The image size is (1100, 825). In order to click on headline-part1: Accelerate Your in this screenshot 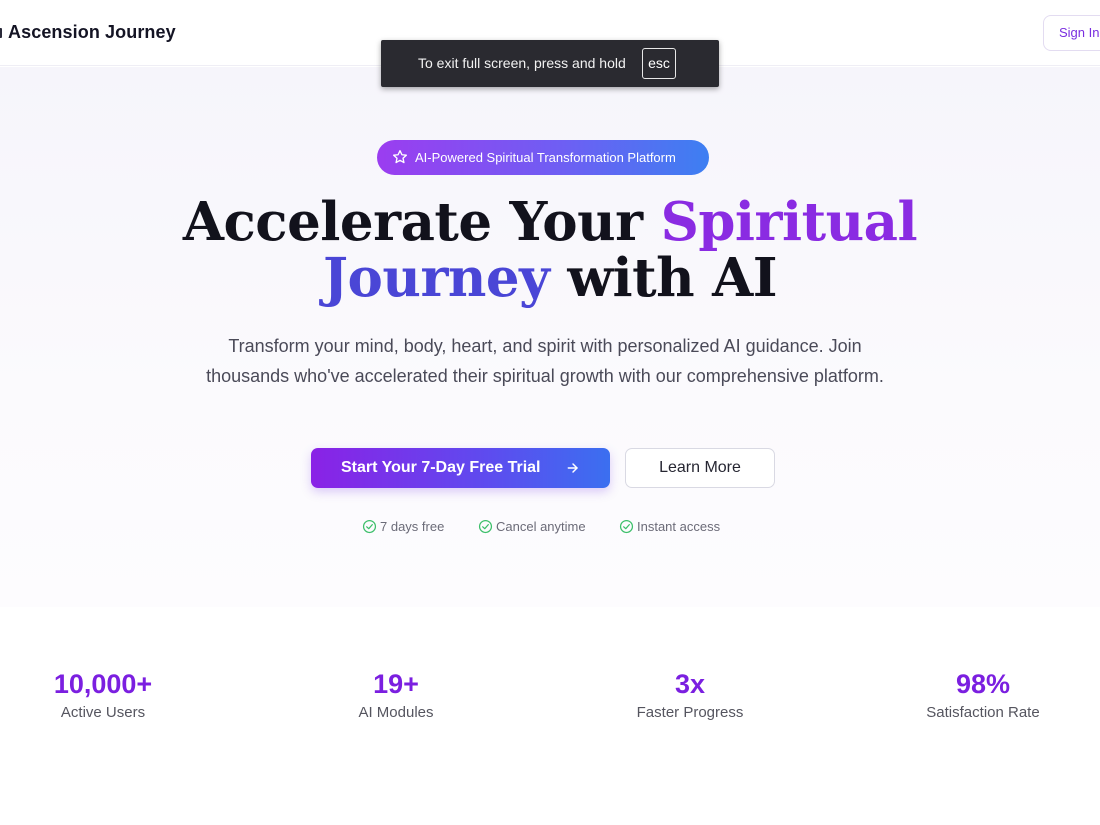, I will do `click(421, 222)`.